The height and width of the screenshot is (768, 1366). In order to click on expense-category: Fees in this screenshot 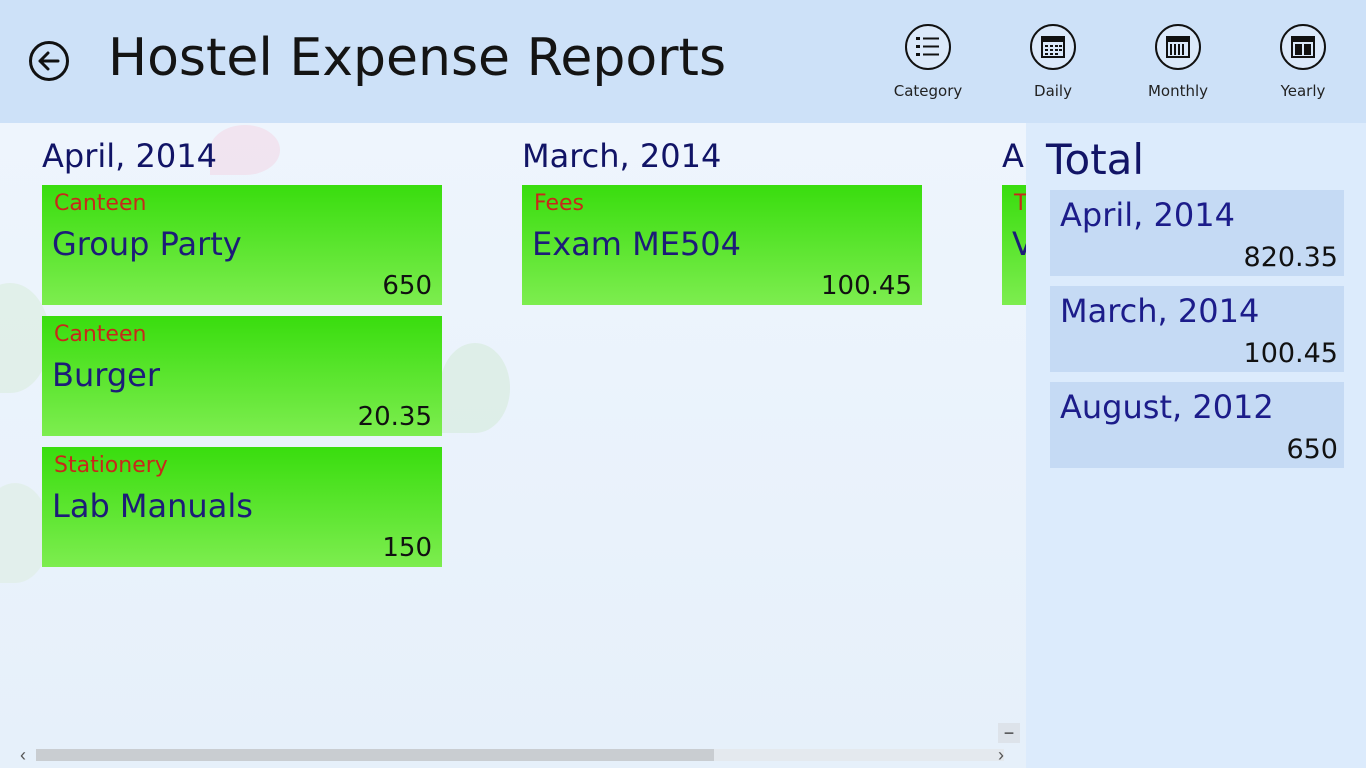, I will do `click(559, 203)`.